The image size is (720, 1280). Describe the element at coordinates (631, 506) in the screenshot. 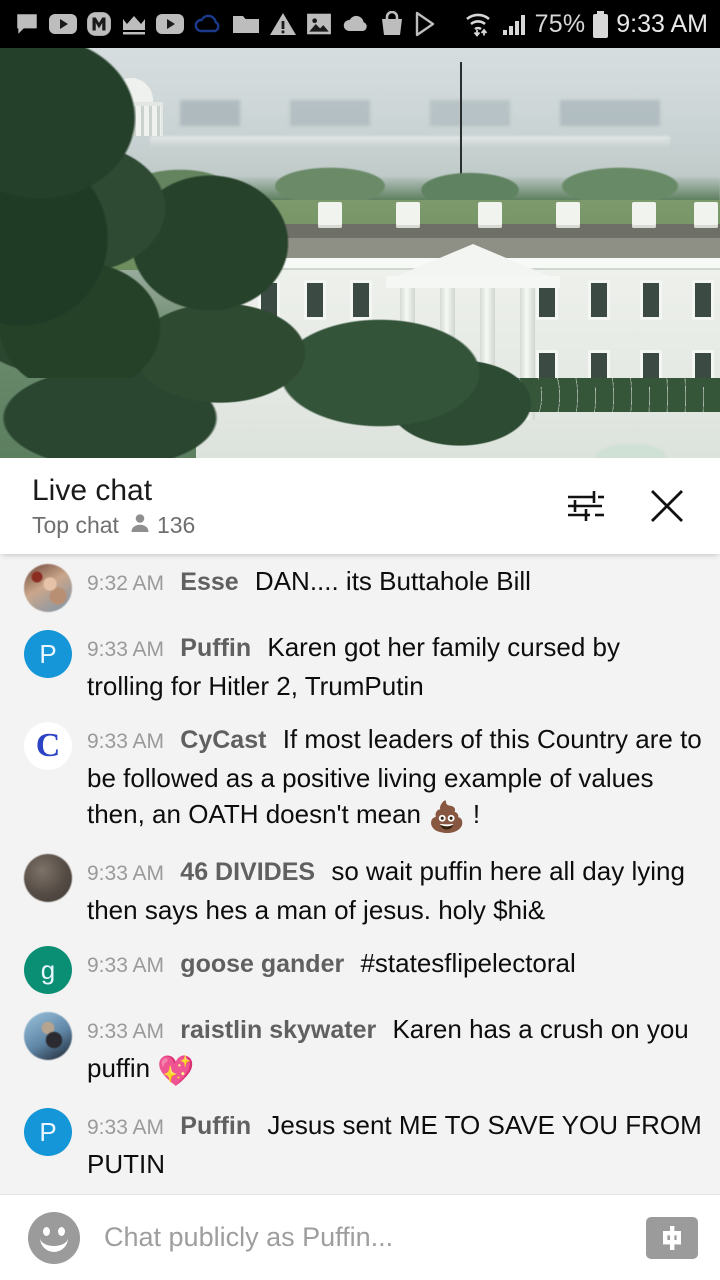

I see `chat-header-actions` at that location.